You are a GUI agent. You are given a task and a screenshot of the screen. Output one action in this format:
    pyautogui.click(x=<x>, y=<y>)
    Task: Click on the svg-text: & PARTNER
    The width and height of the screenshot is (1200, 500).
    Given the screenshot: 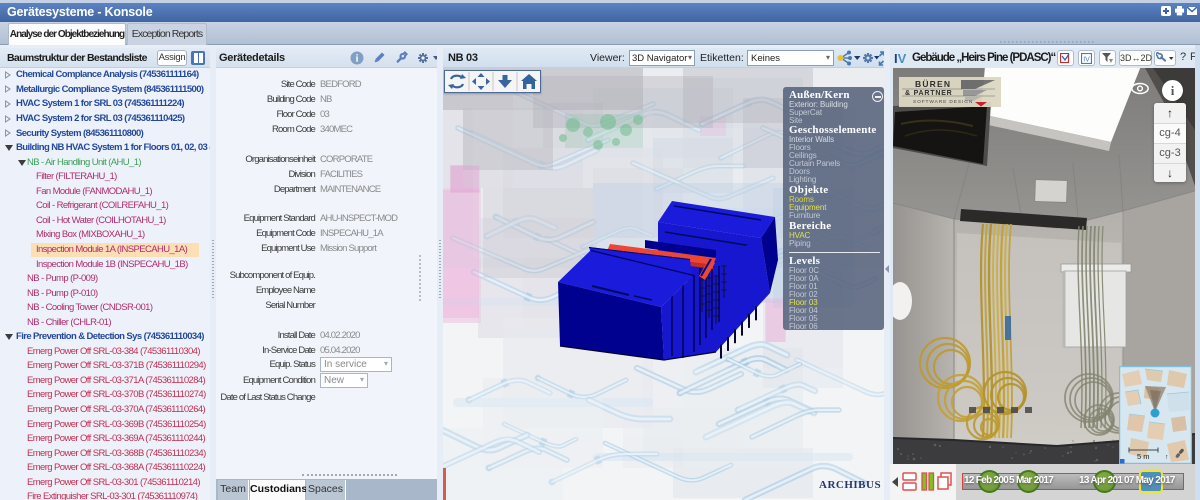 What is the action you would take?
    pyautogui.click(x=929, y=93)
    